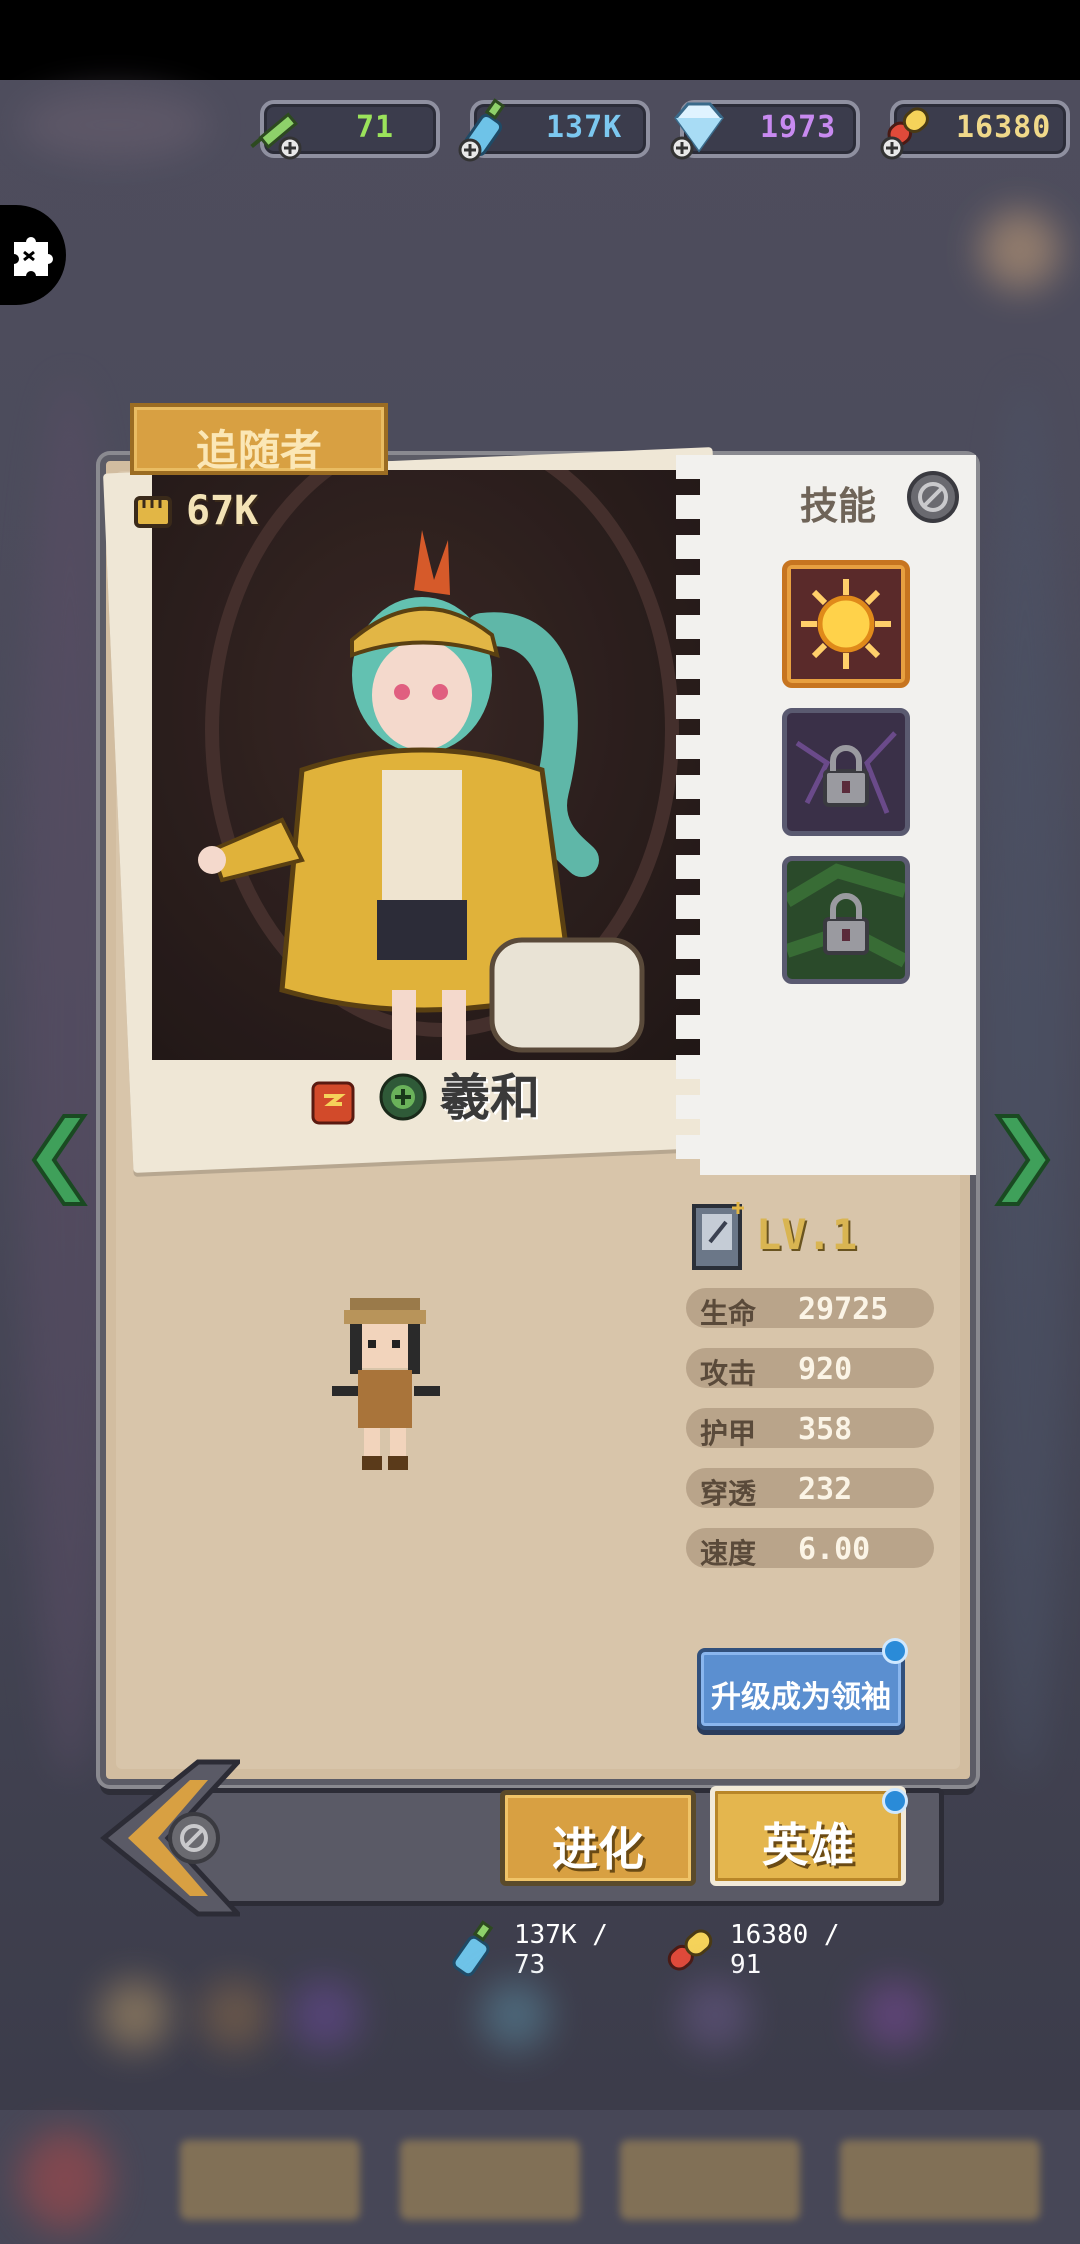 This screenshot has width=1080, height=2244. Describe the element at coordinates (598, 1849) in the screenshot. I see `evolve-label: 进化` at that location.